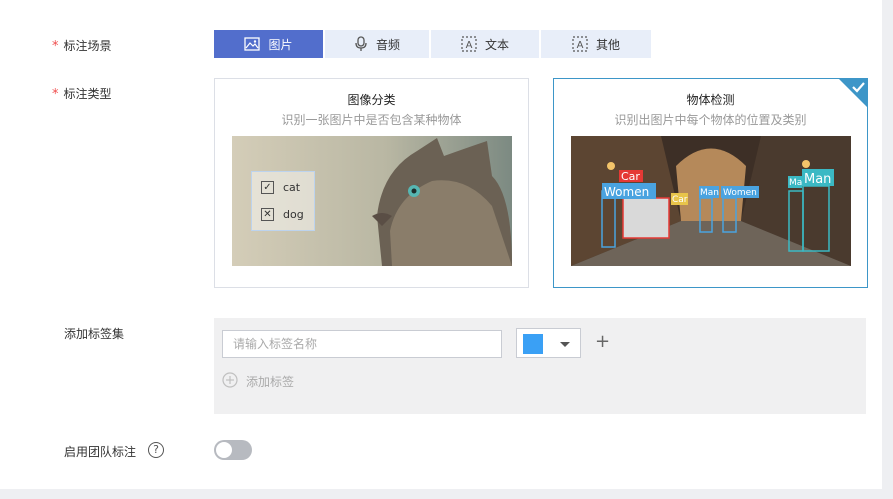 This screenshot has height=499, width=893. I want to click on classification-item: ✓ cat, so click(280, 187).